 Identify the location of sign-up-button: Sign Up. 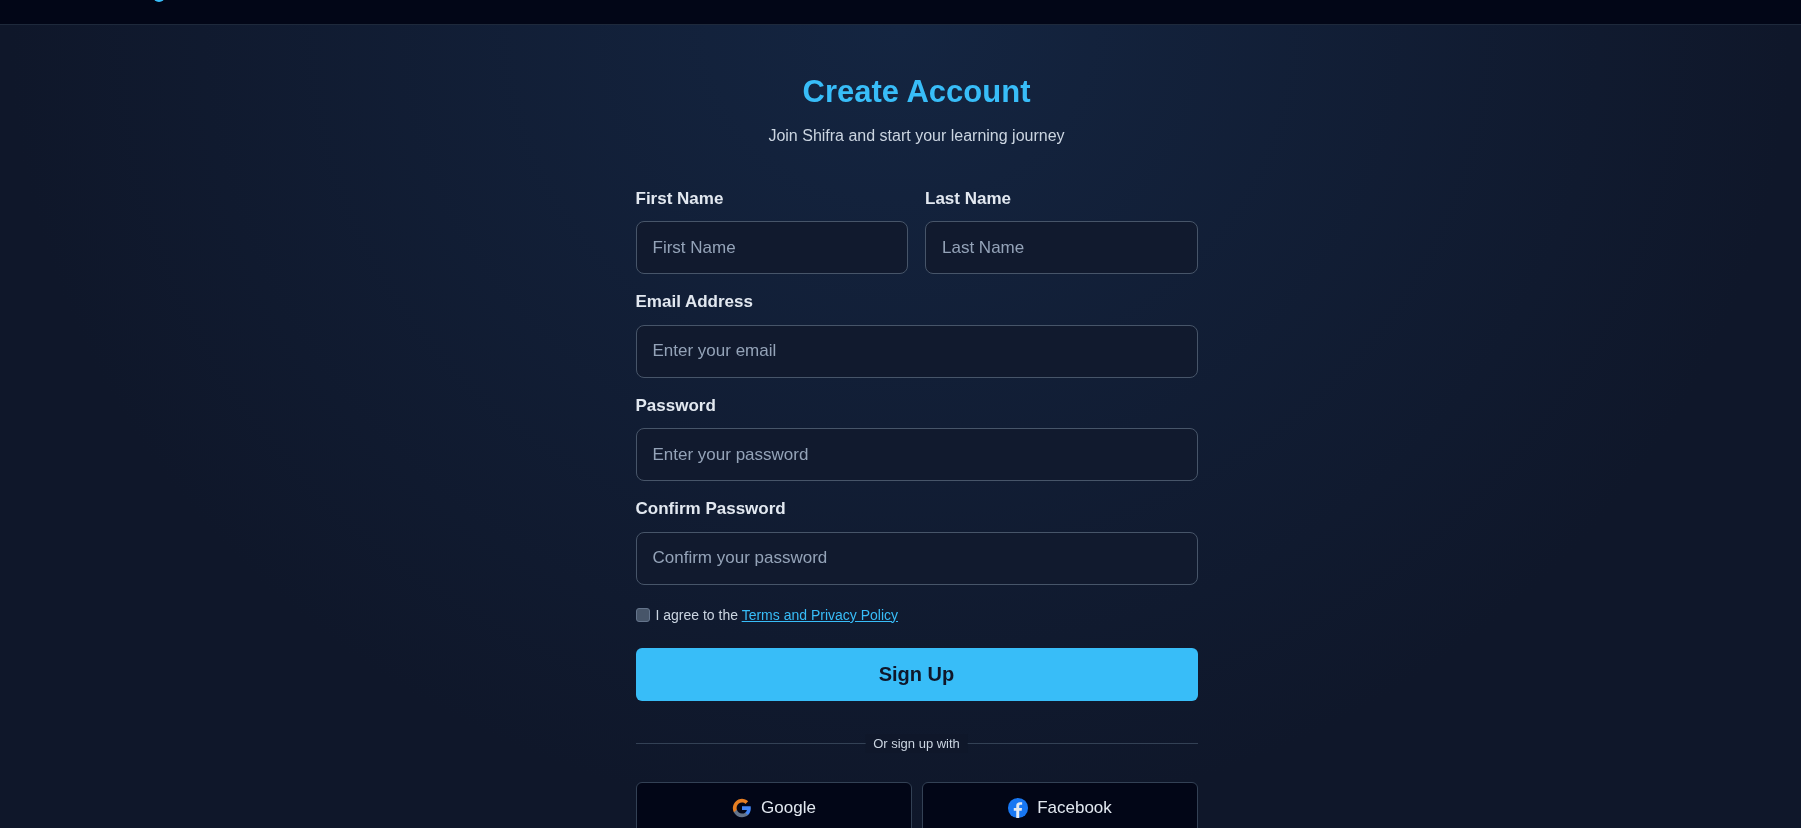
(916, 674).